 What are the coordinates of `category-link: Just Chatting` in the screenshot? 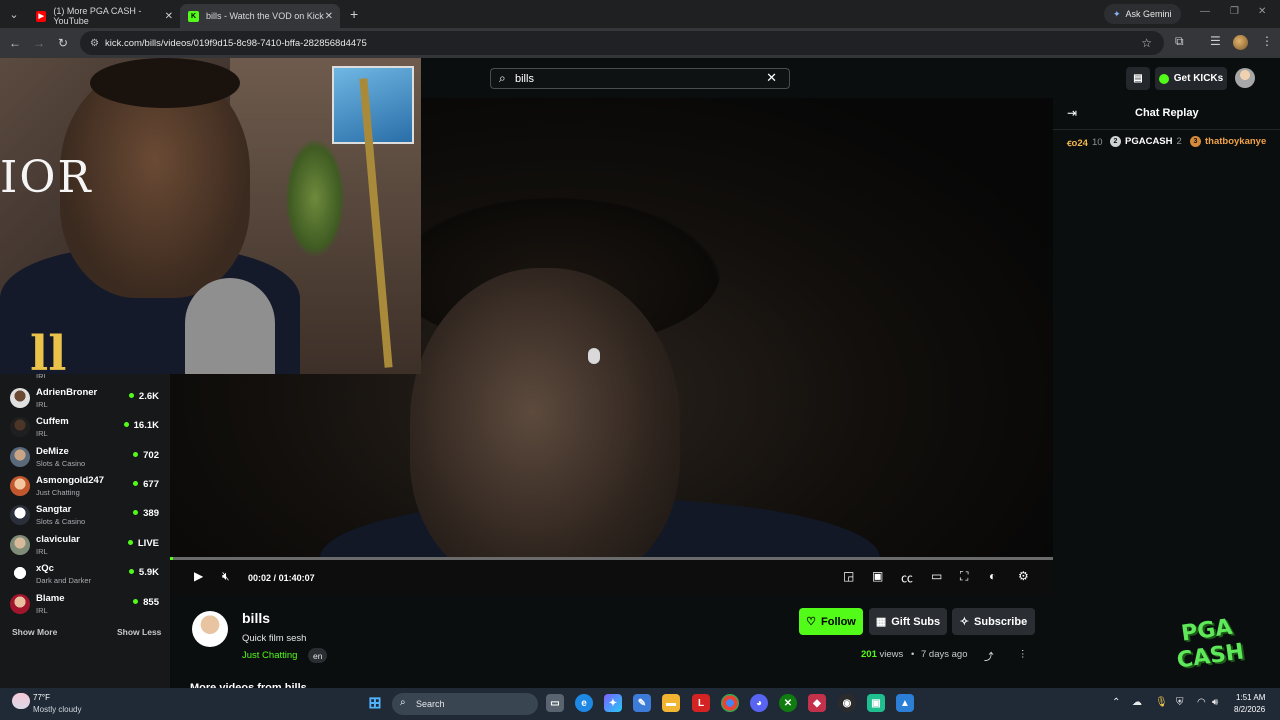 It's located at (269, 655).